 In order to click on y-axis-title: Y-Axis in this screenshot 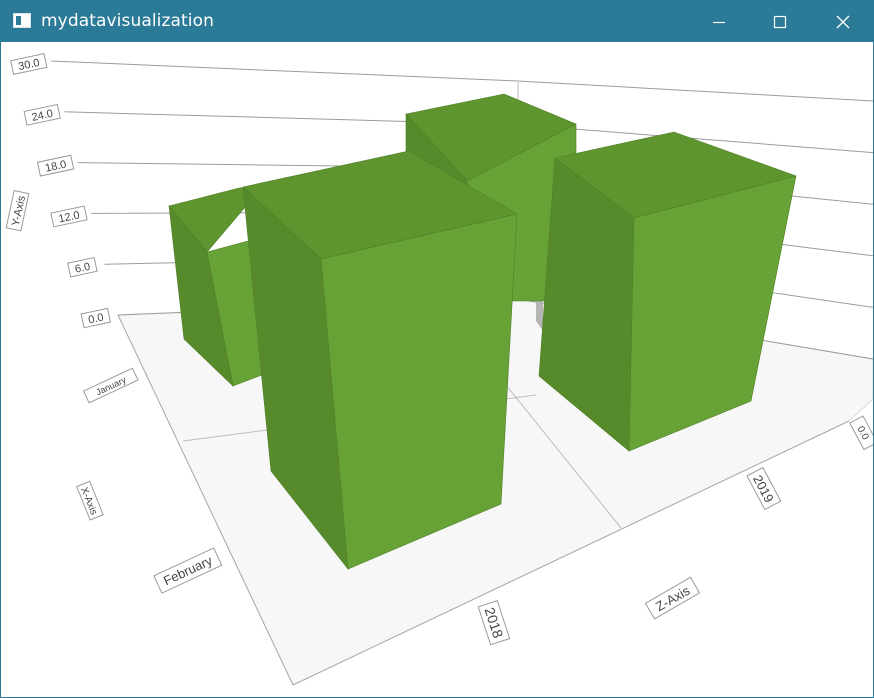, I will do `click(17, 210)`.